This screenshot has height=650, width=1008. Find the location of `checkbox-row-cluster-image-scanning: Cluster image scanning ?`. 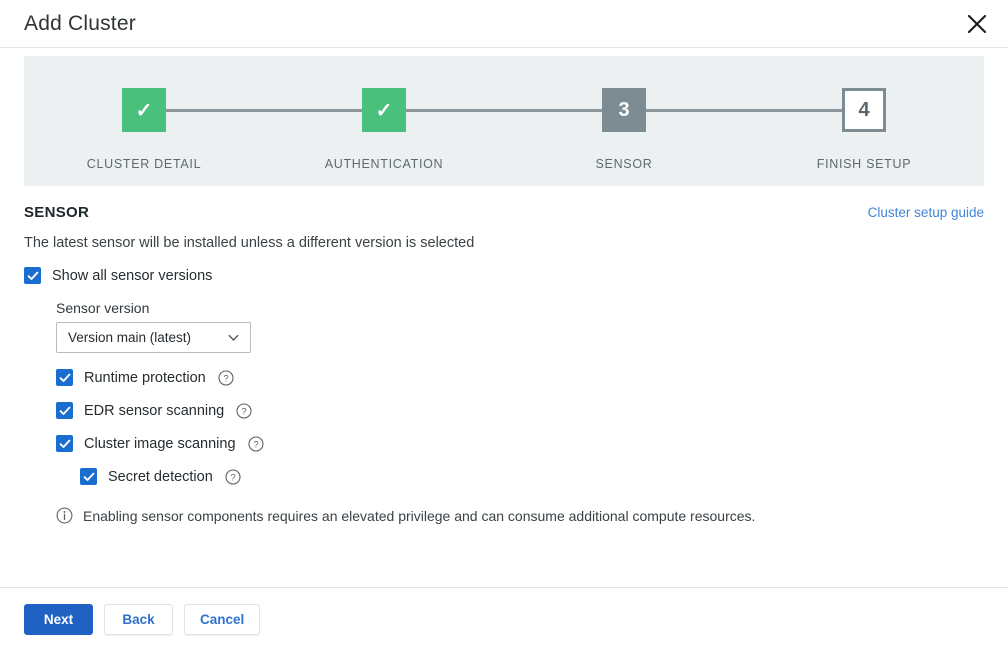

checkbox-row-cluster-image-scanning: Cluster image scanning ? is located at coordinates (520, 443).